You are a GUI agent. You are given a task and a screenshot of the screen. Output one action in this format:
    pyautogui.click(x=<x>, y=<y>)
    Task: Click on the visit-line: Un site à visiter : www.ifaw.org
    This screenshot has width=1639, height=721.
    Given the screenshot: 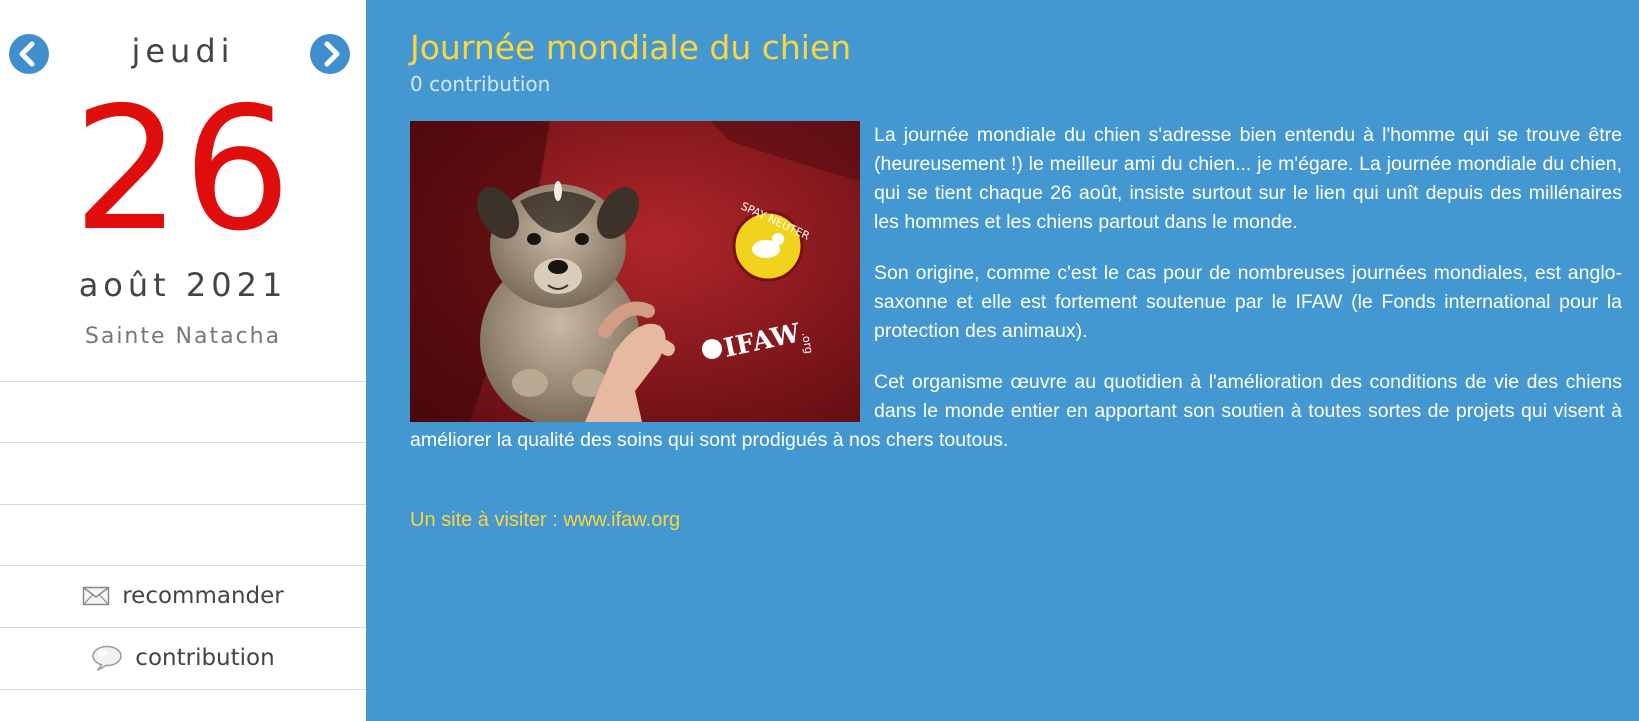 What is the action you would take?
    pyautogui.click(x=545, y=520)
    